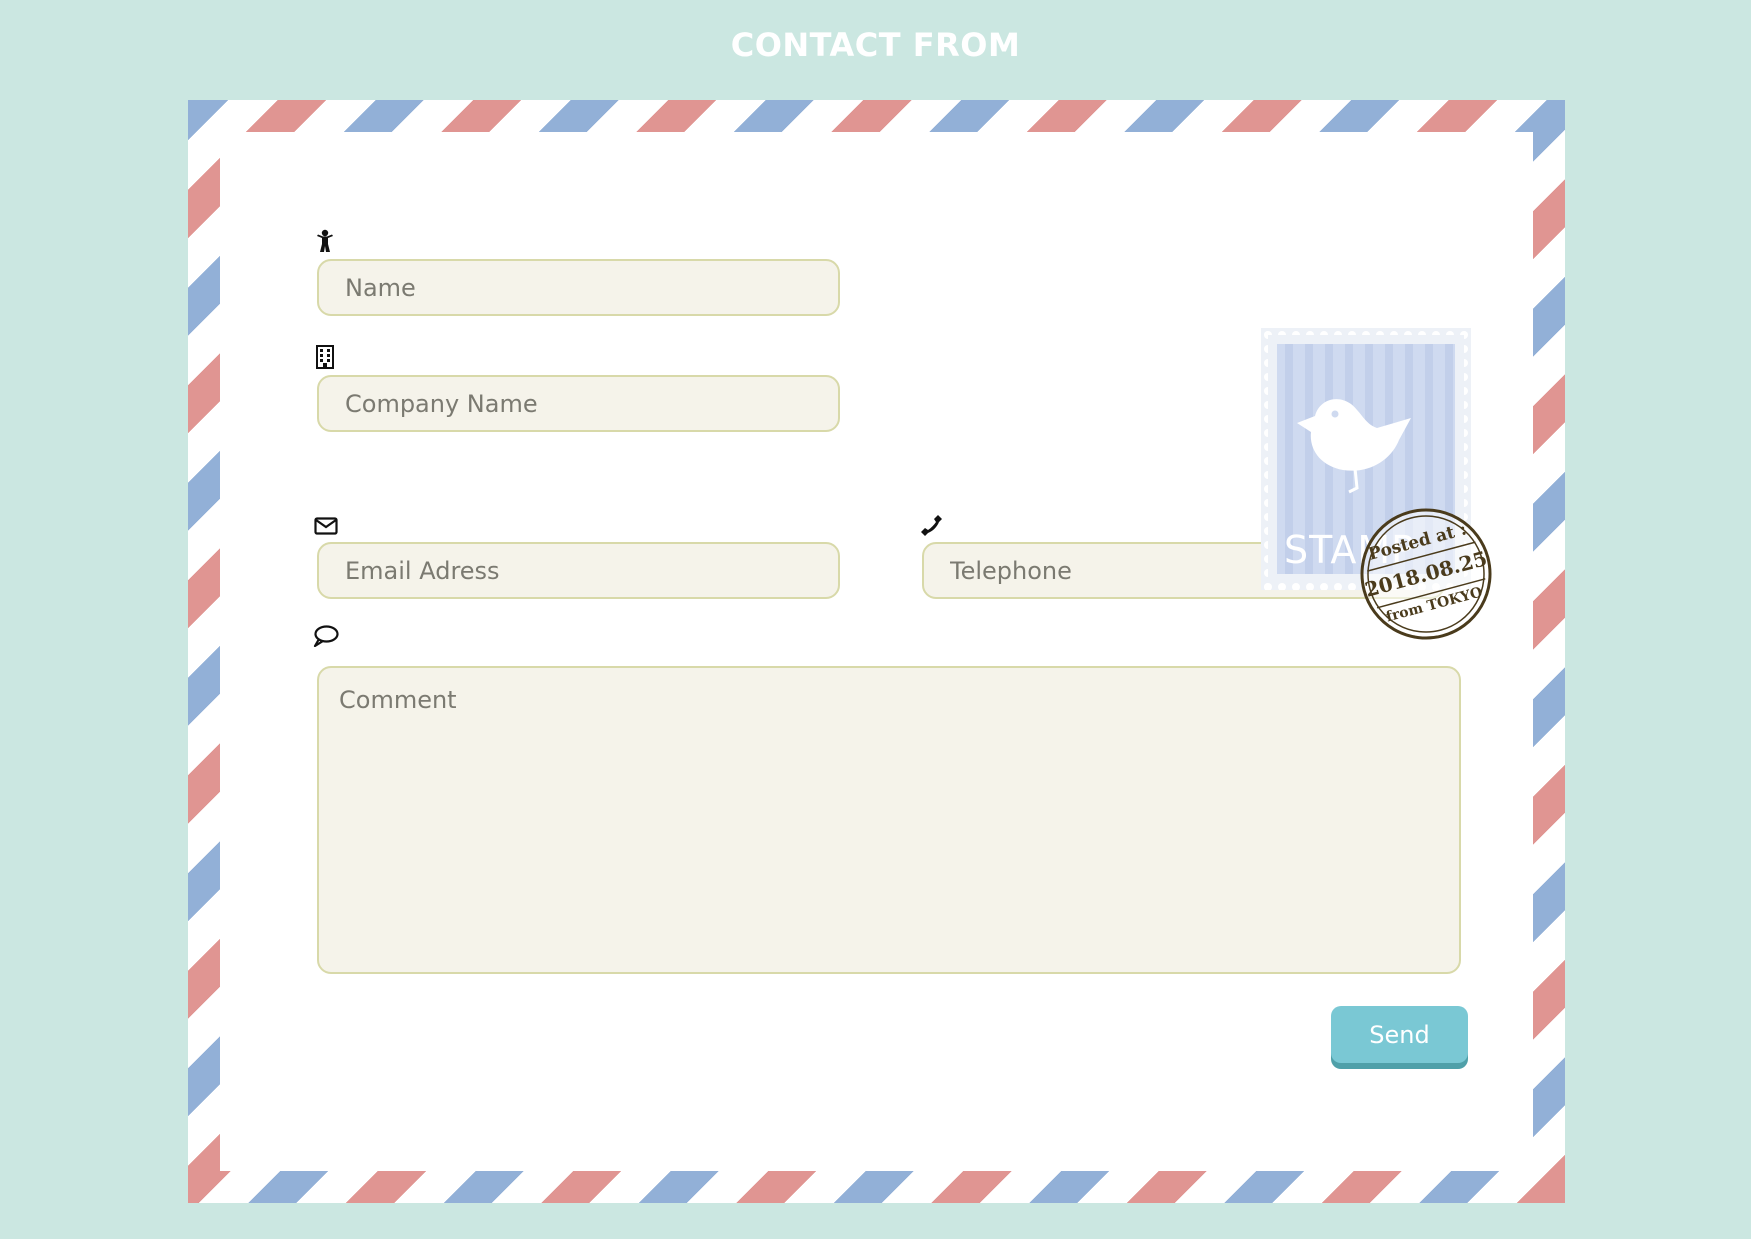 The image size is (1751, 1239). I want to click on page-title: CONTACT FROM, so click(875, 45).